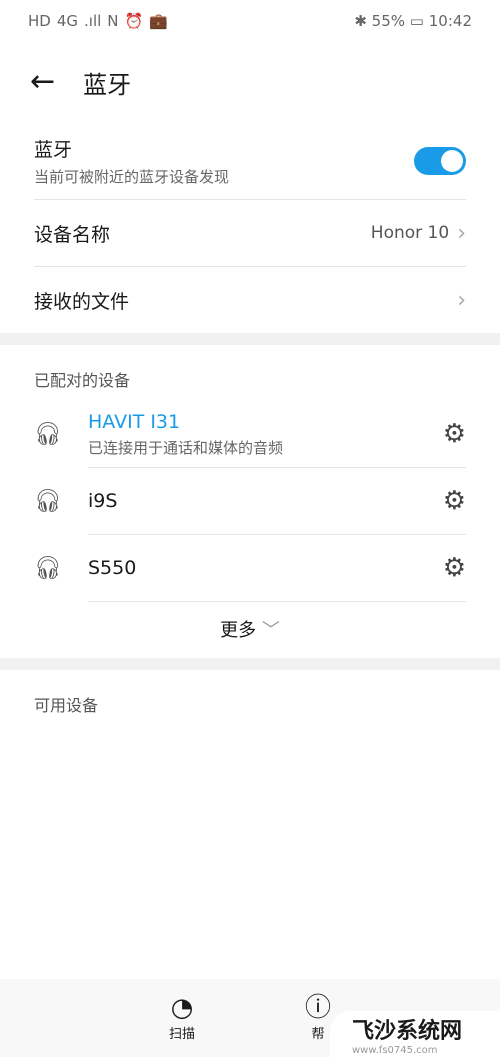 This screenshot has height=1057, width=500. Describe the element at coordinates (107, 84) in the screenshot. I see `page-title: 蓝牙` at that location.